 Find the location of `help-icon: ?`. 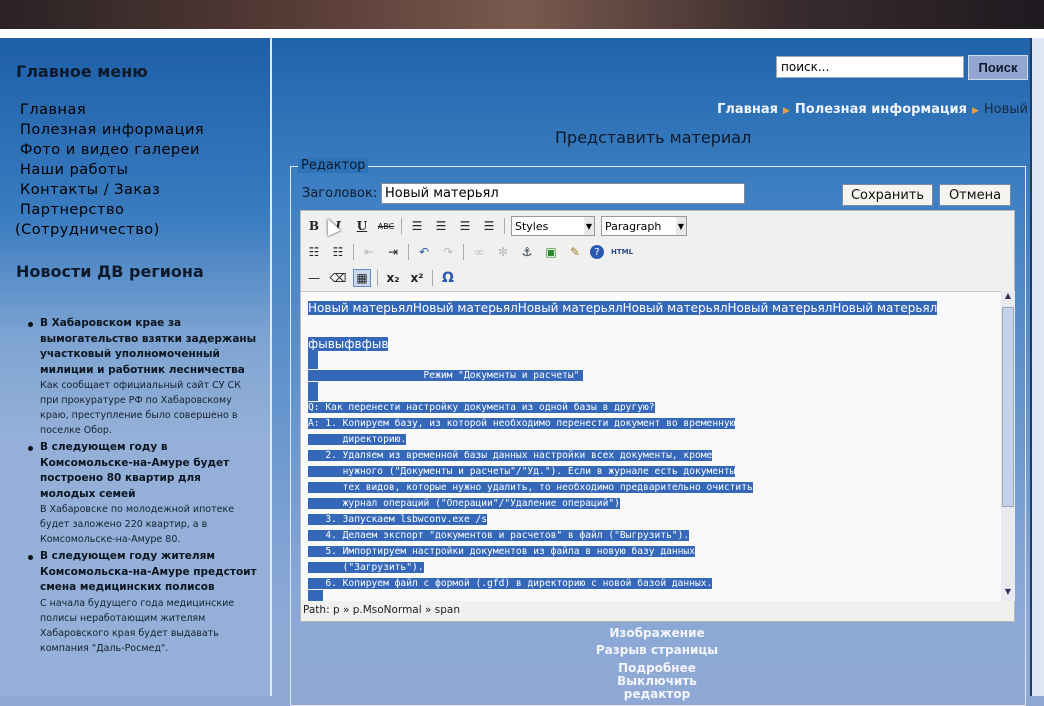

help-icon: ? is located at coordinates (597, 252).